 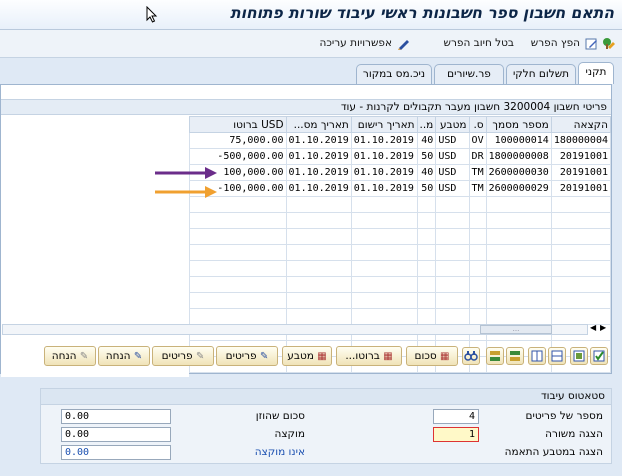 I want to click on column-header: הקצאה, so click(x=581, y=124).